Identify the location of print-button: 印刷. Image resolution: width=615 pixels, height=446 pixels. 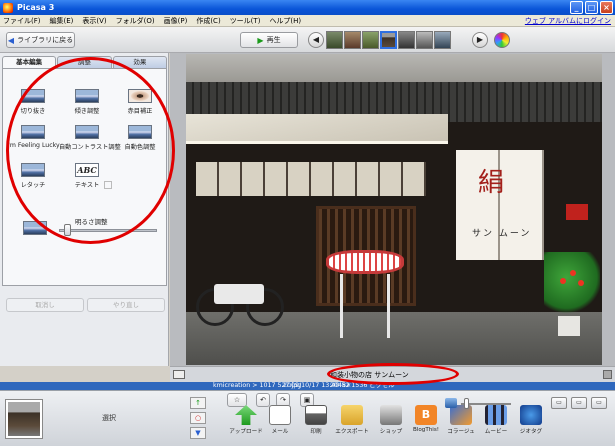
(316, 420).